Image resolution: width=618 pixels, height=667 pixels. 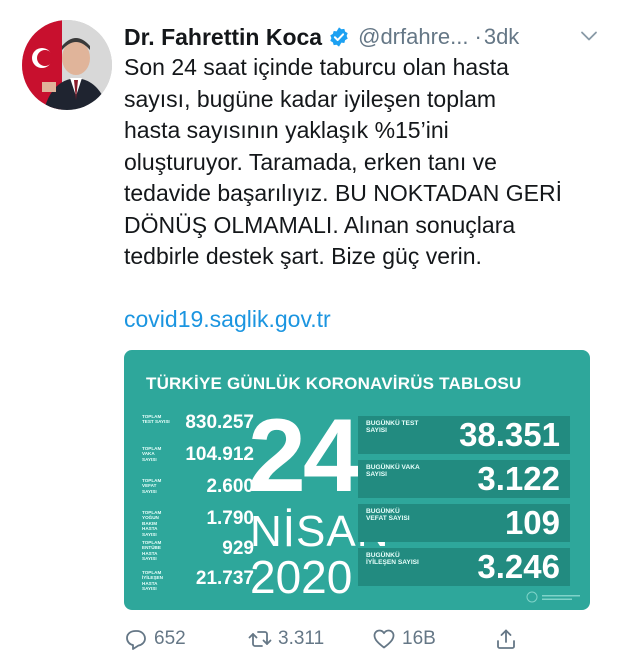 What do you see at coordinates (224, 578) in the screenshot?
I see `total-stat-value: 21.737` at bounding box center [224, 578].